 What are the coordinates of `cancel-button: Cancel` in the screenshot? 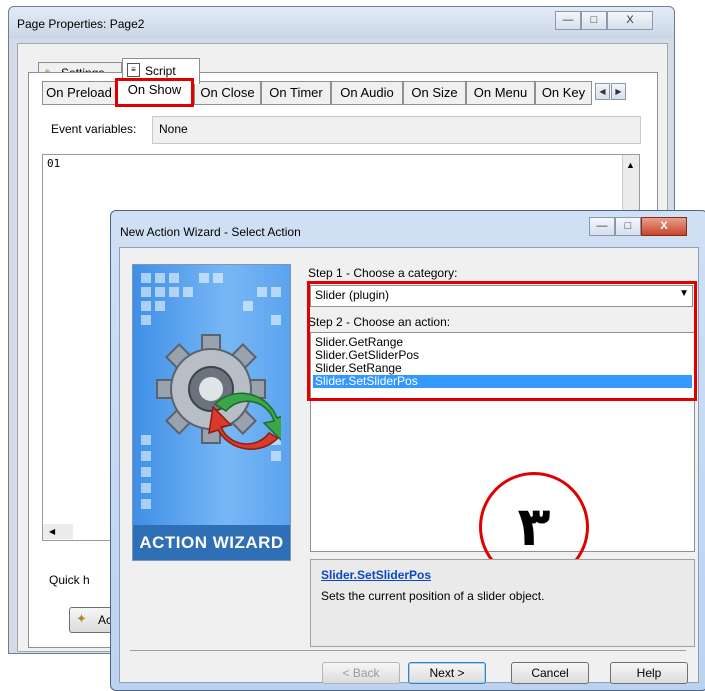 It's located at (550, 673).